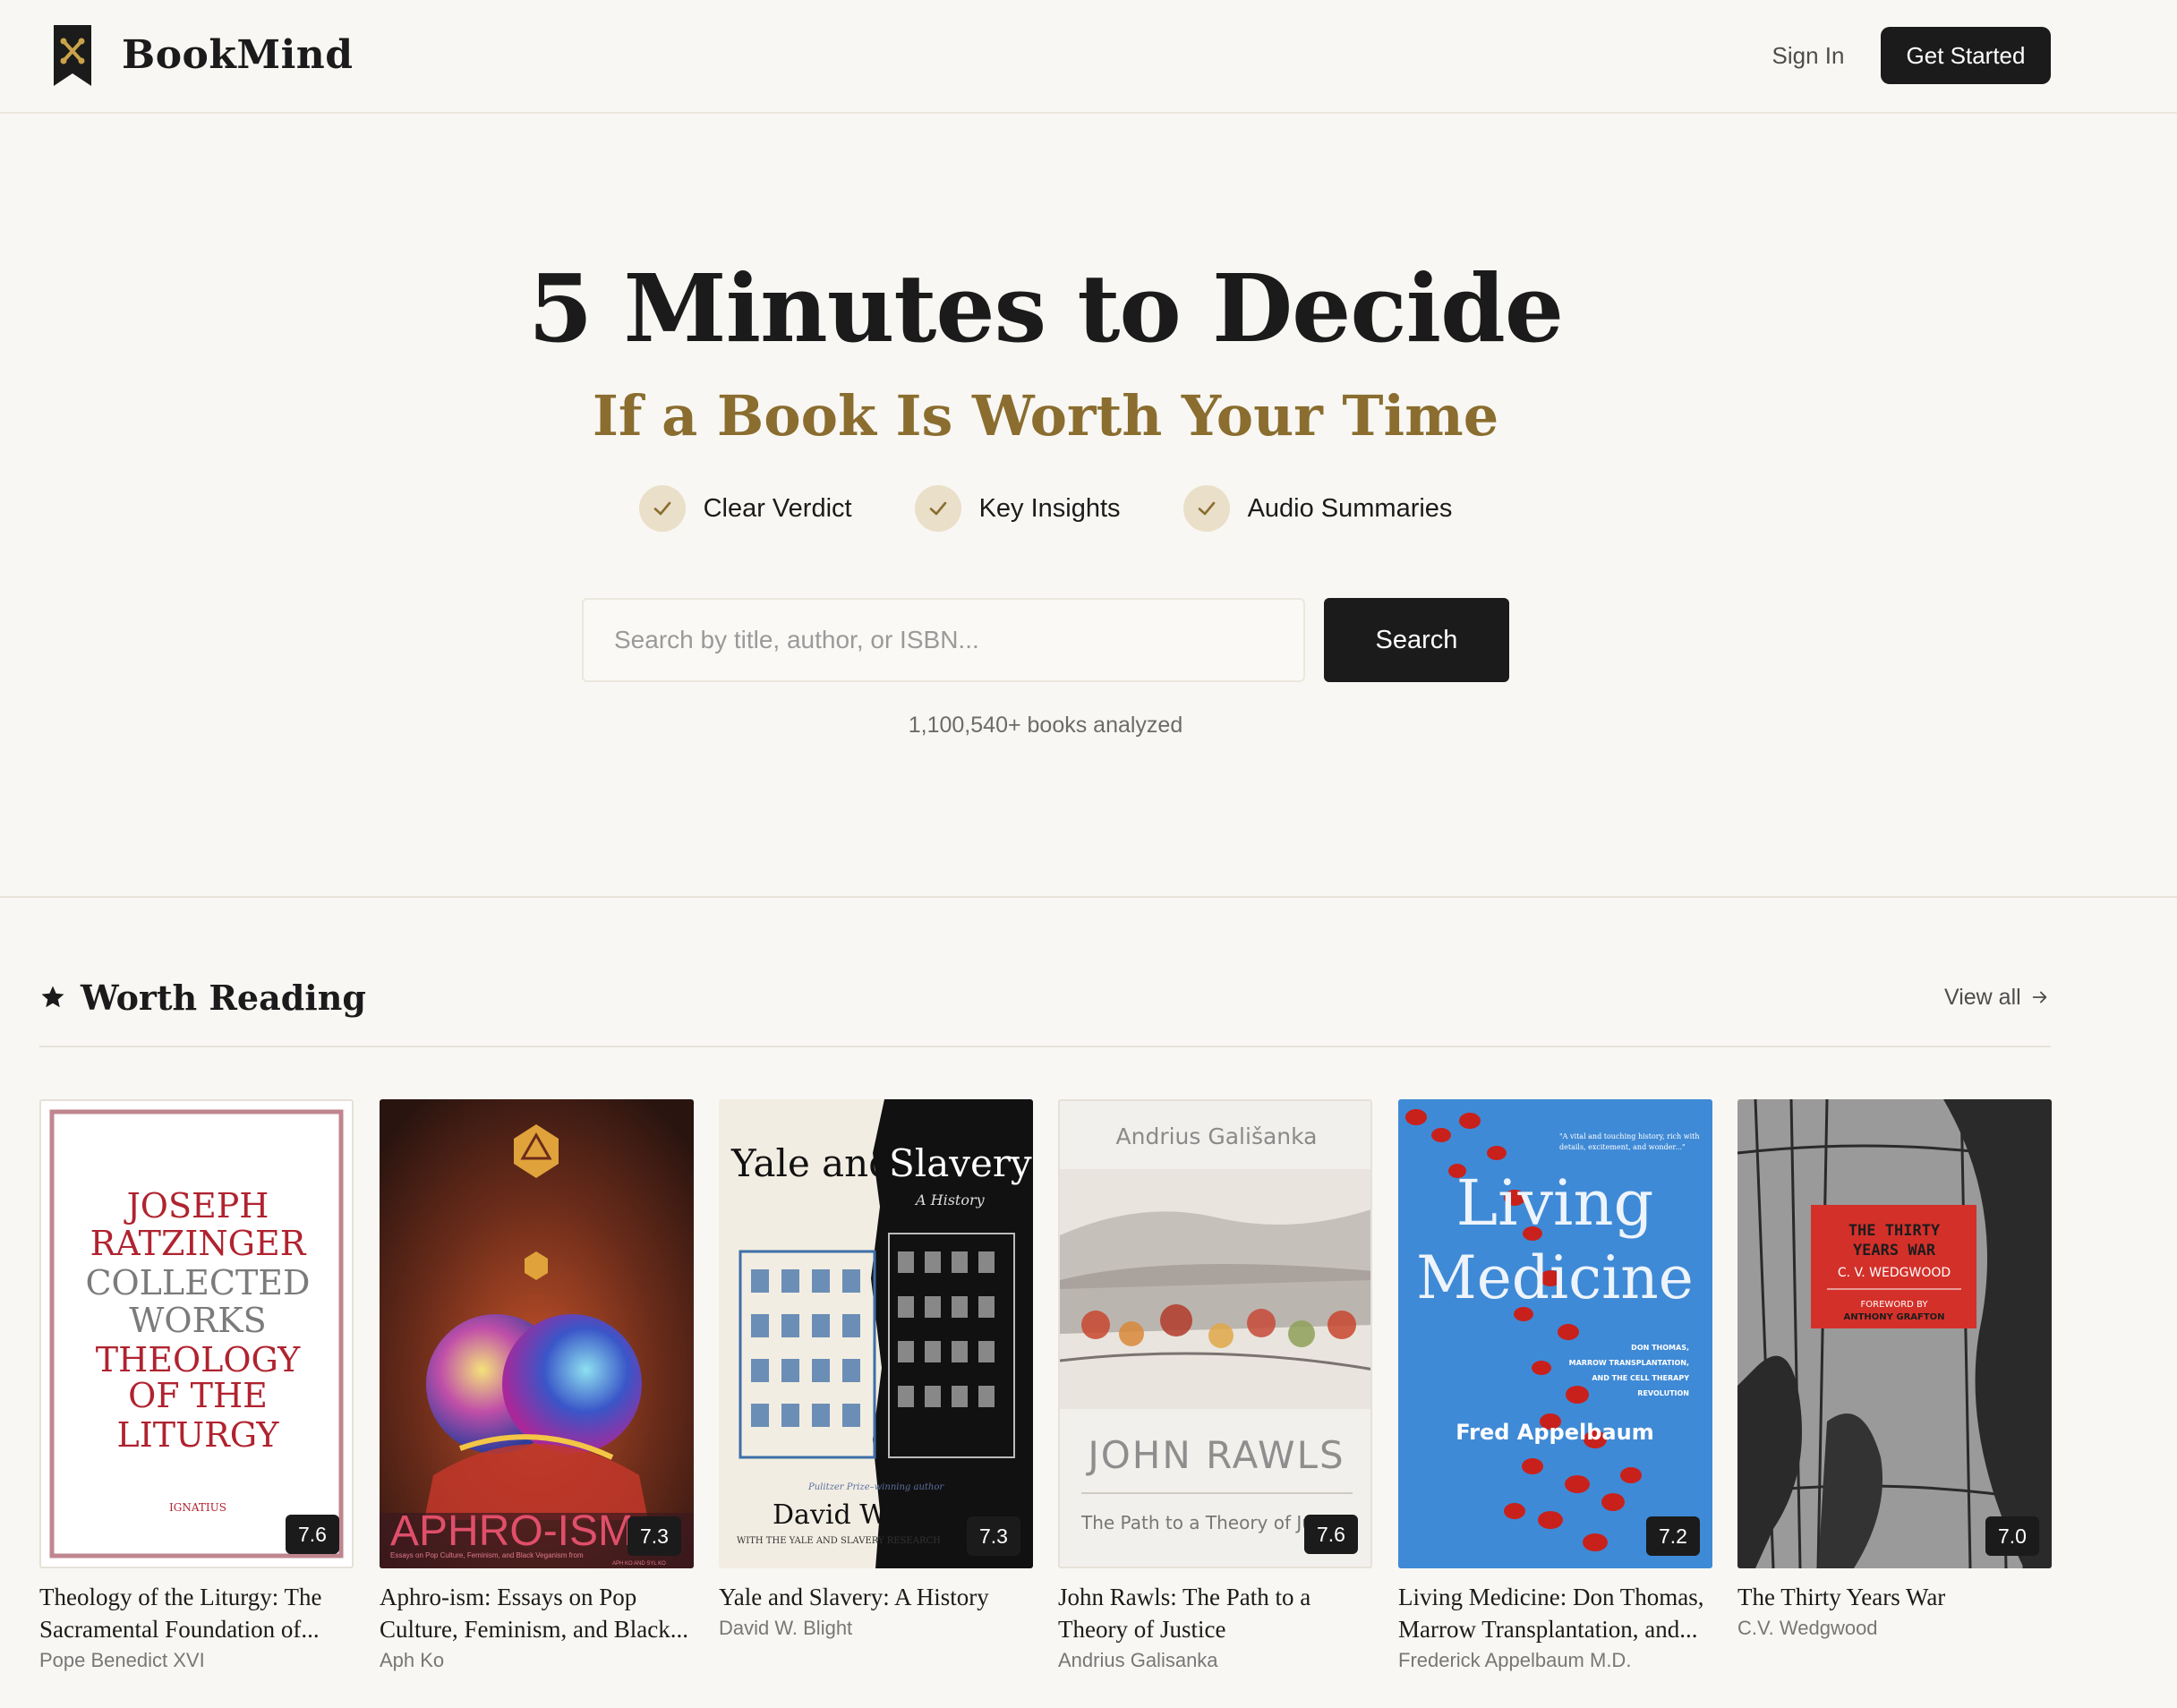 This screenshot has width=2177, height=1708. What do you see at coordinates (197, 1507) in the screenshot?
I see `cover-text: IGNATIUS` at bounding box center [197, 1507].